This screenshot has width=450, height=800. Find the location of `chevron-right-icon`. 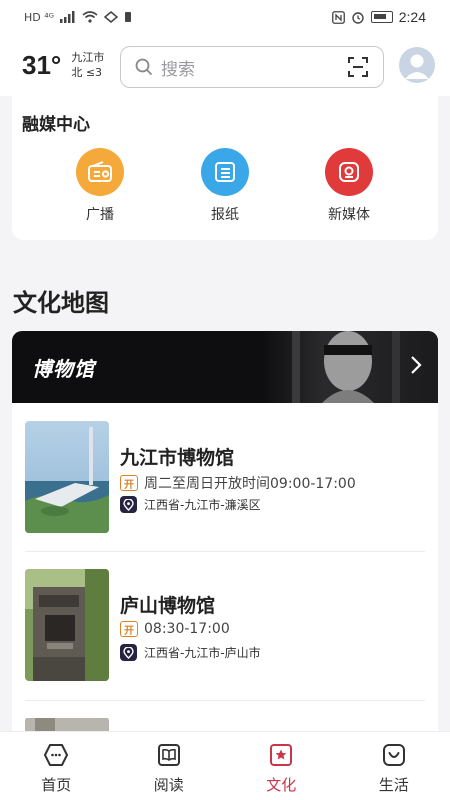

chevron-right-icon is located at coordinates (416, 365).